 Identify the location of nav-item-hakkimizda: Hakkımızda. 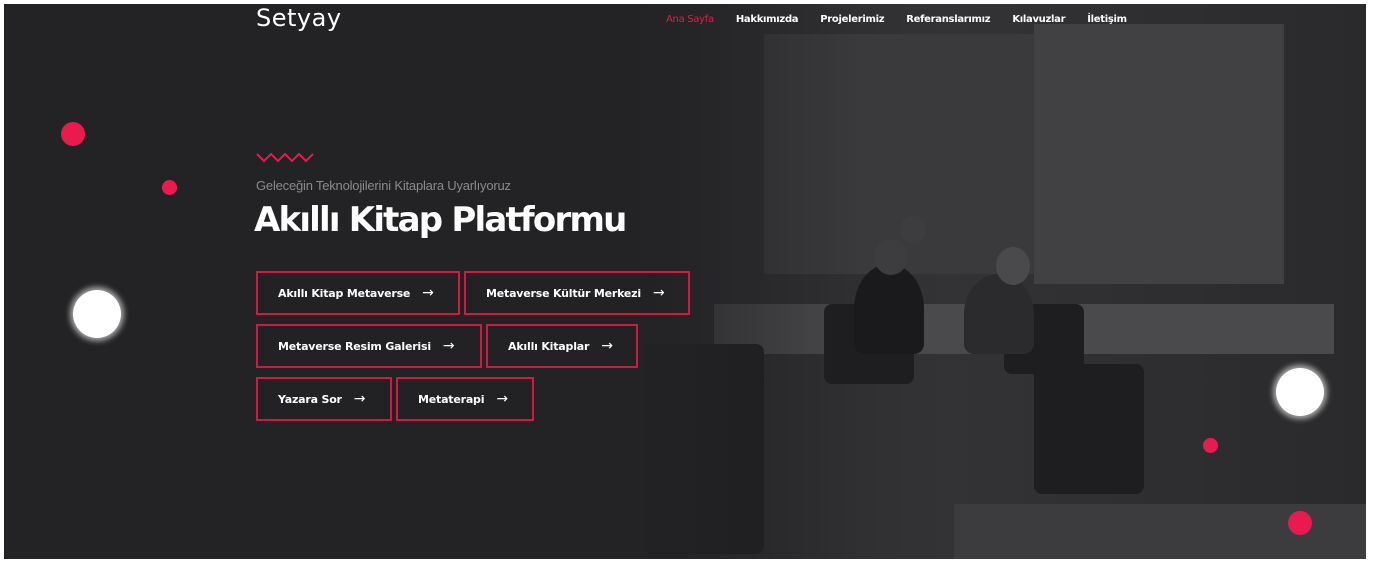
(767, 19).